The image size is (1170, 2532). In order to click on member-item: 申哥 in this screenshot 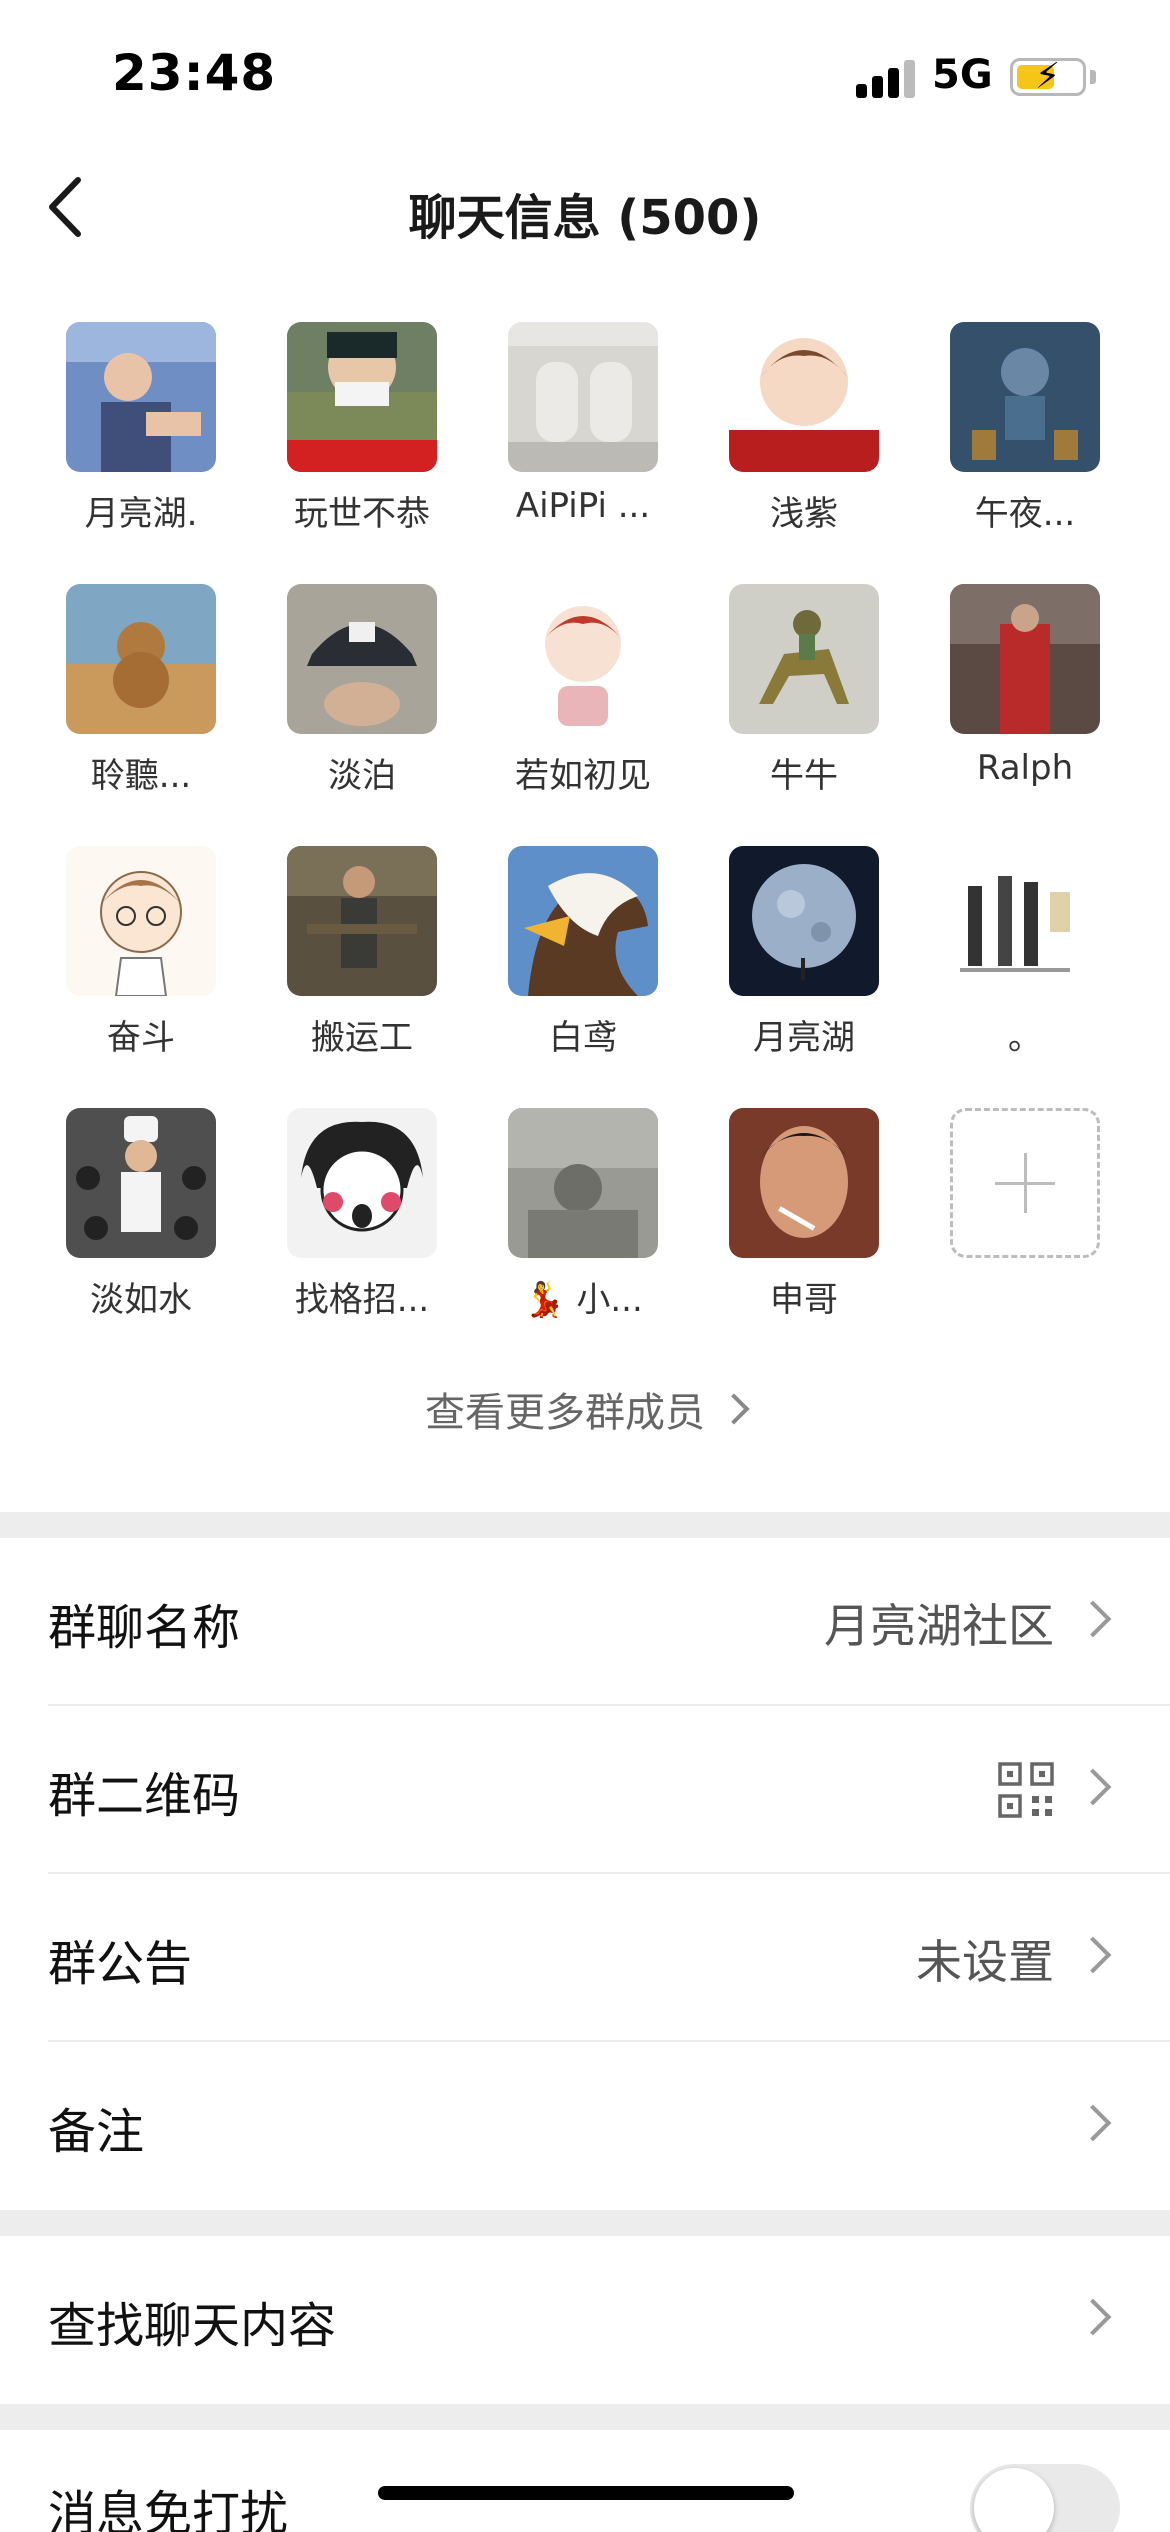, I will do `click(781, 1216)`.